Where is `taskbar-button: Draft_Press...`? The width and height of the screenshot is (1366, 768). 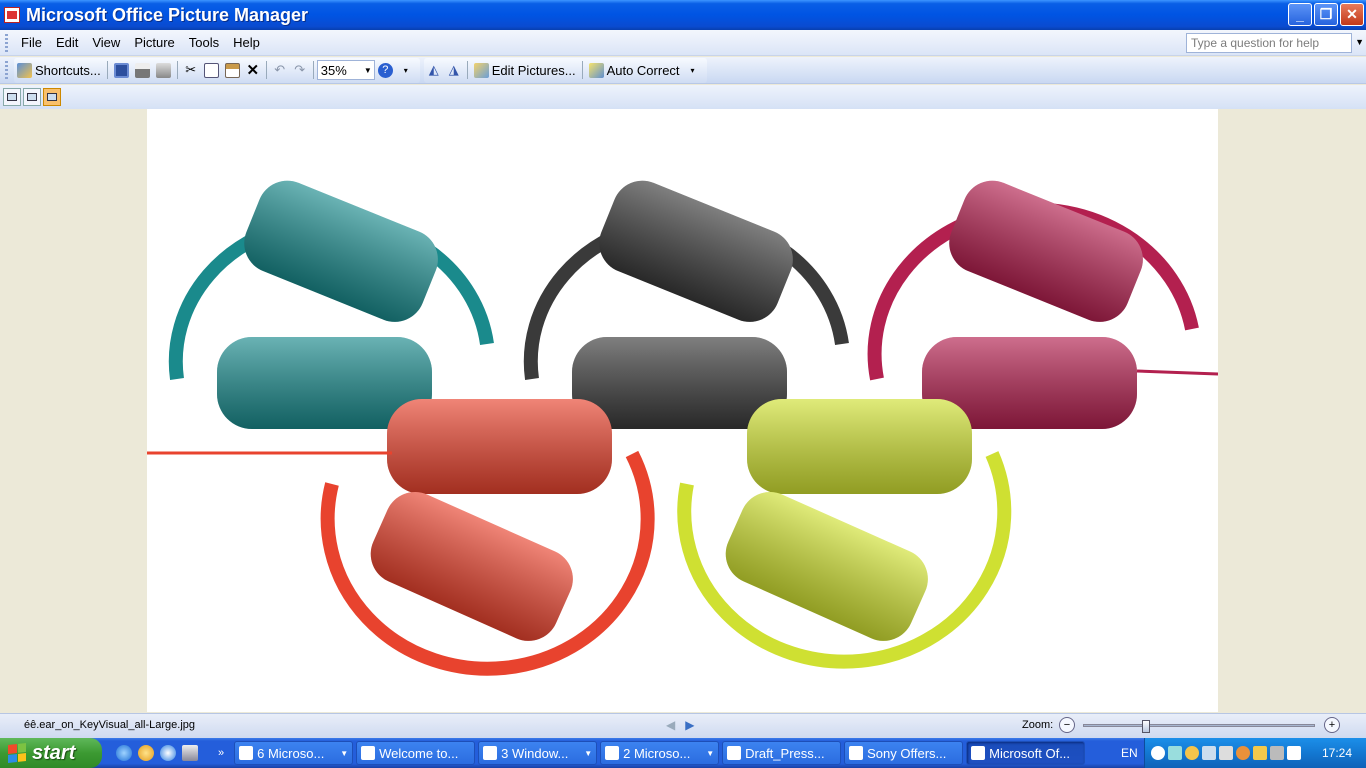 taskbar-button: Draft_Press... is located at coordinates (782, 753).